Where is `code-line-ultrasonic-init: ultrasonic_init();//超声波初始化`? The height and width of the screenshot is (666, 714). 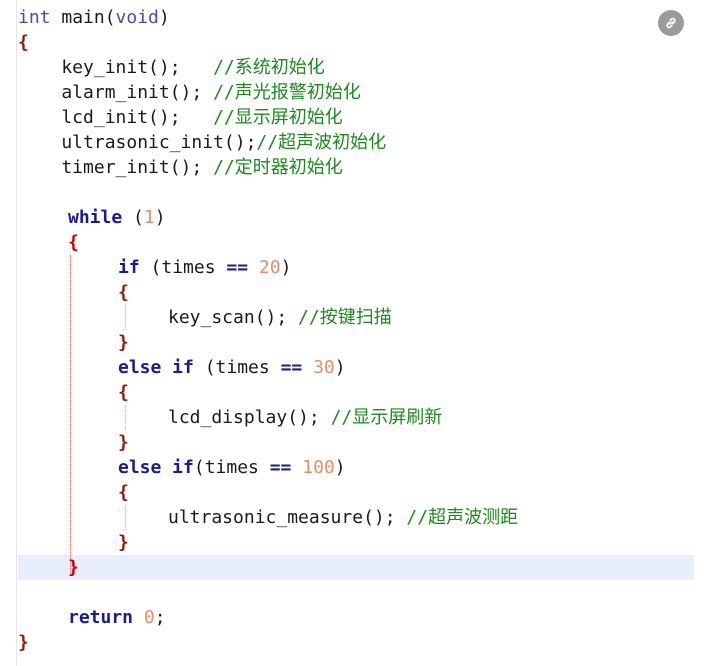 code-line-ultrasonic-init: ultrasonic_init();//超声波初始化 is located at coordinates (202, 142).